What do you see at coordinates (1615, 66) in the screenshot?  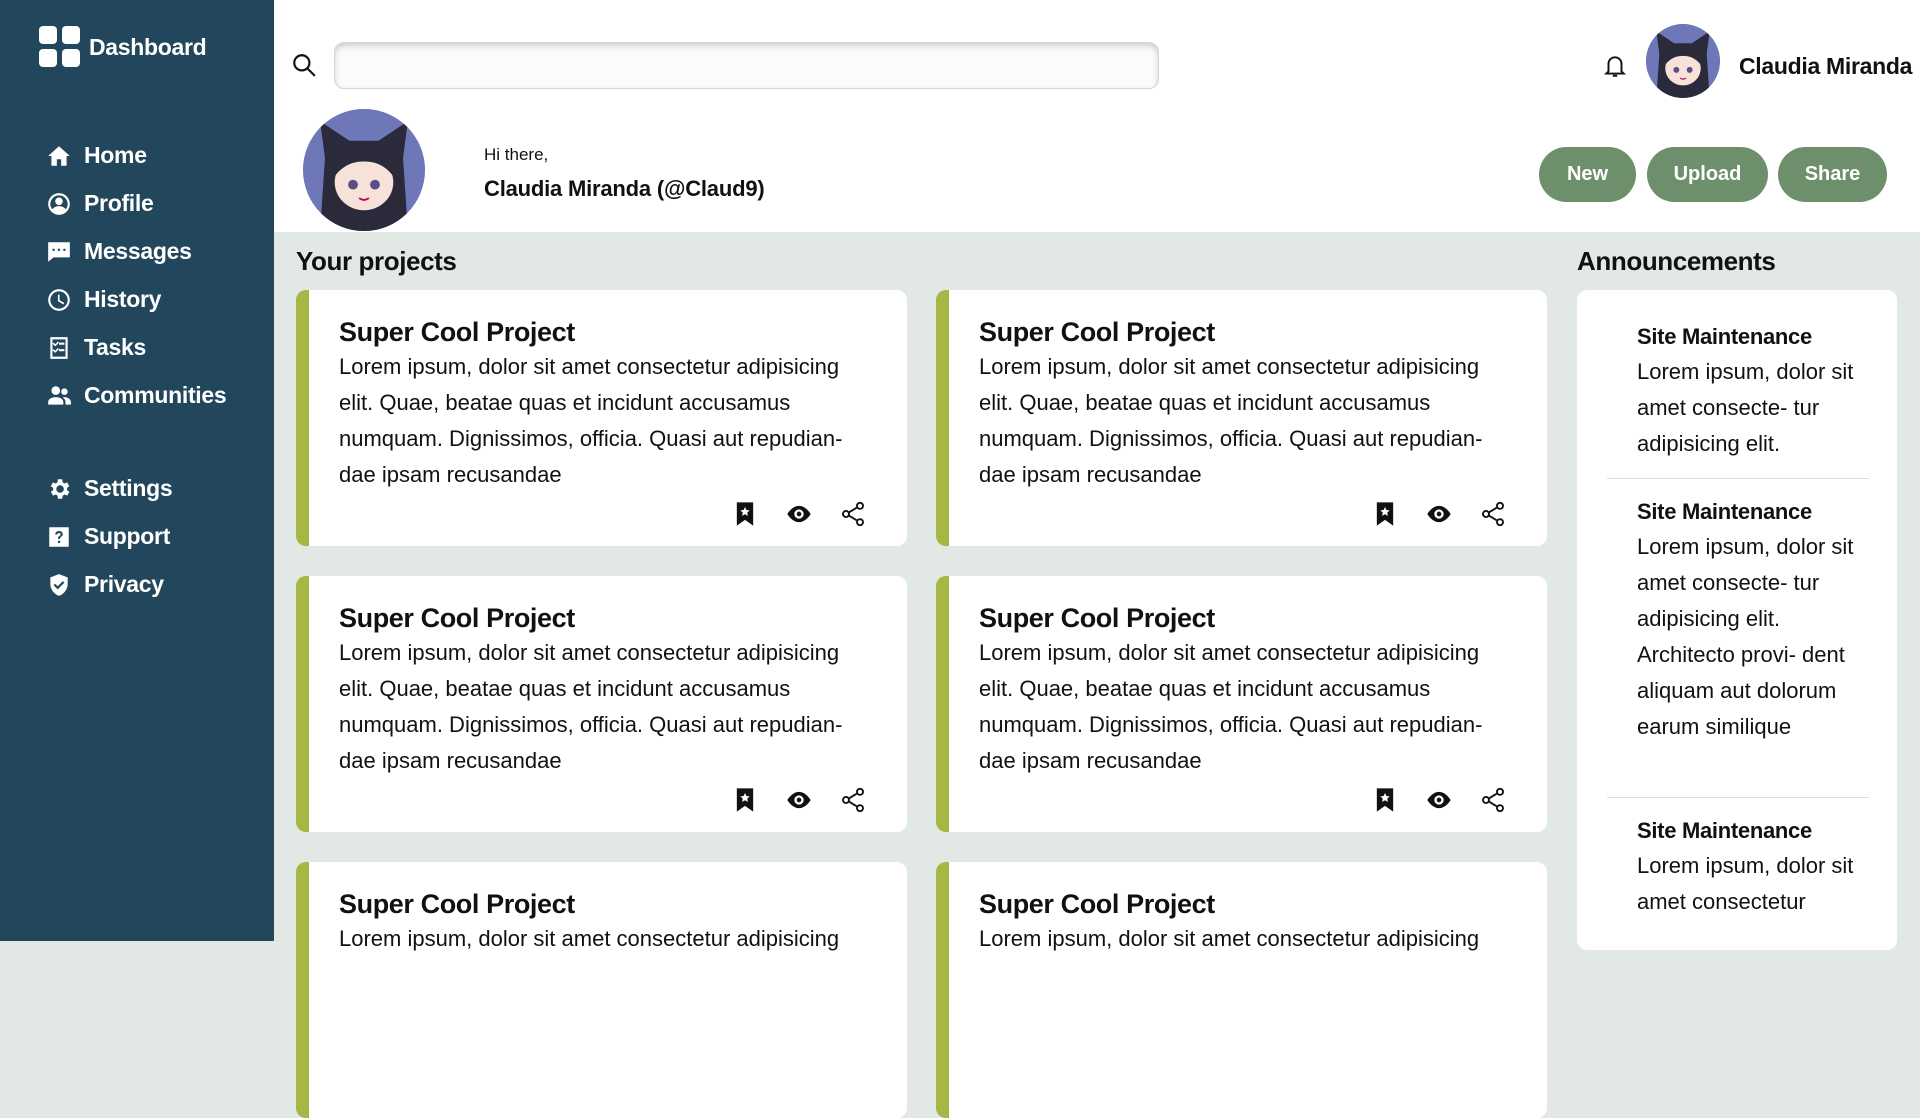 I see `bell-icon` at bounding box center [1615, 66].